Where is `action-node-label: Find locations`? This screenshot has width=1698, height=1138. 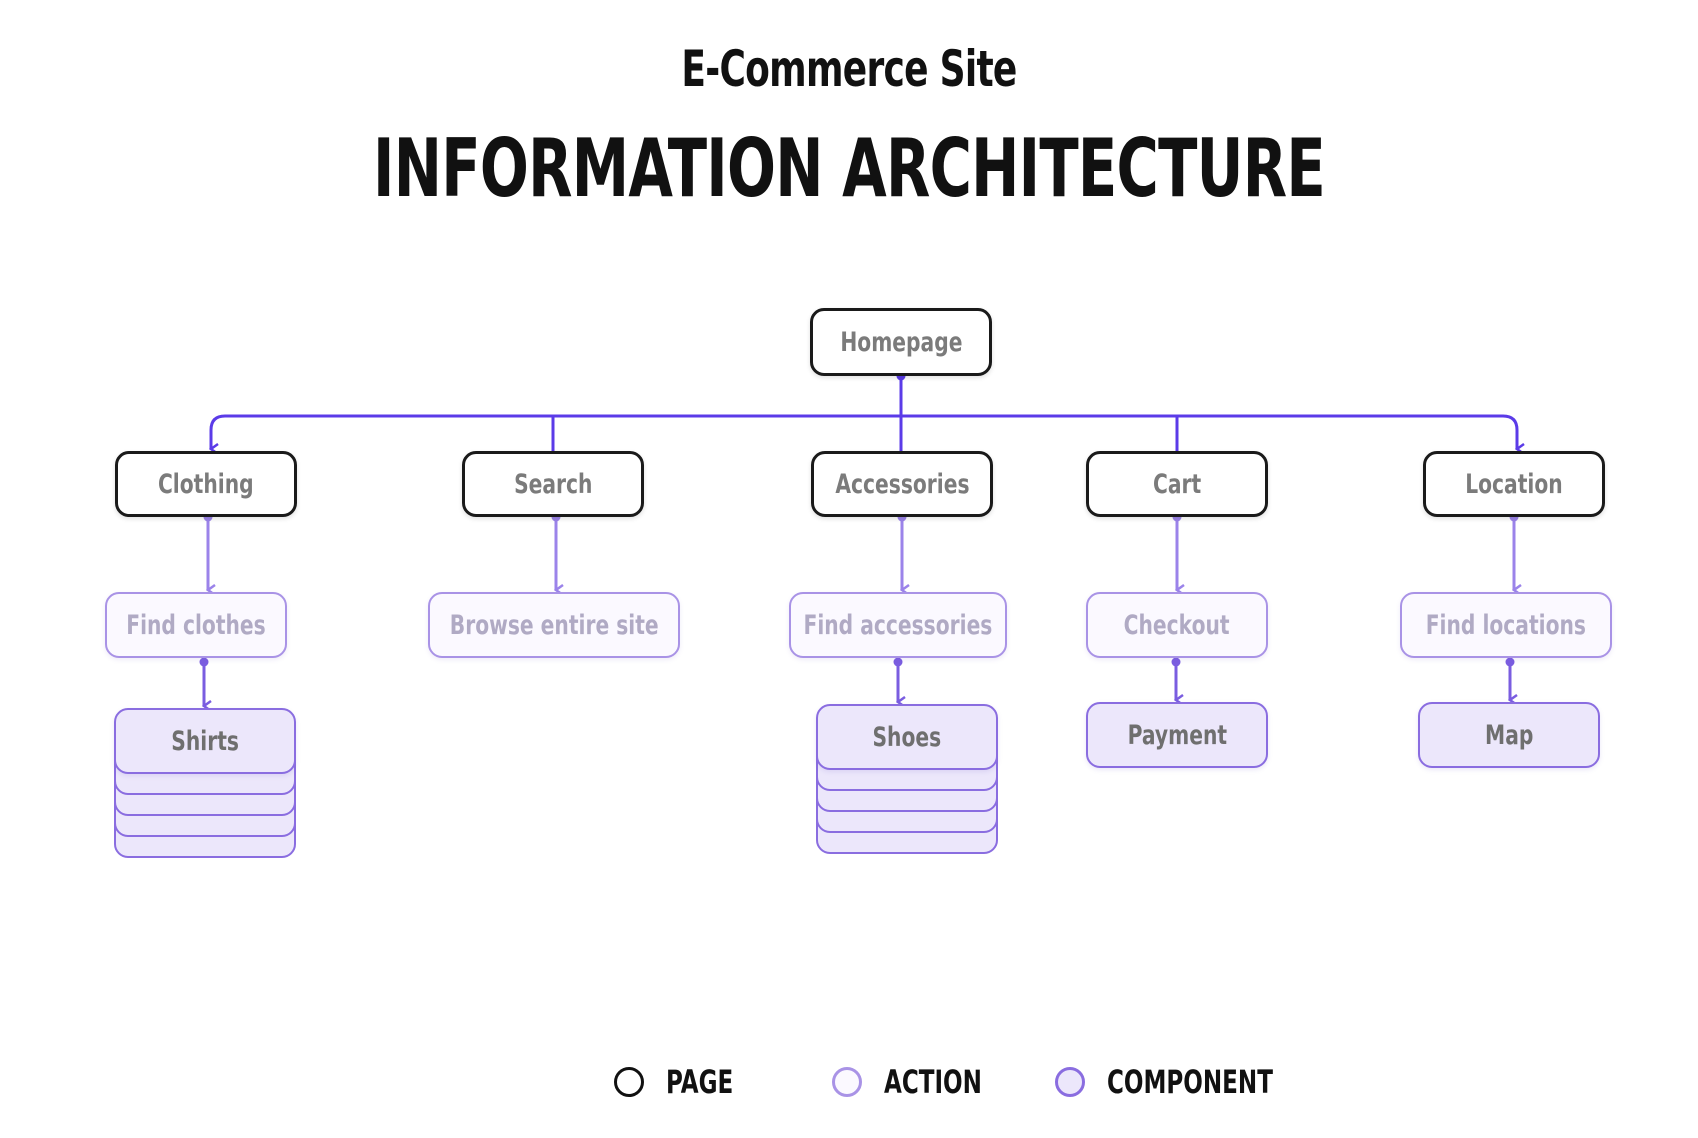
action-node-label: Find locations is located at coordinates (1506, 625).